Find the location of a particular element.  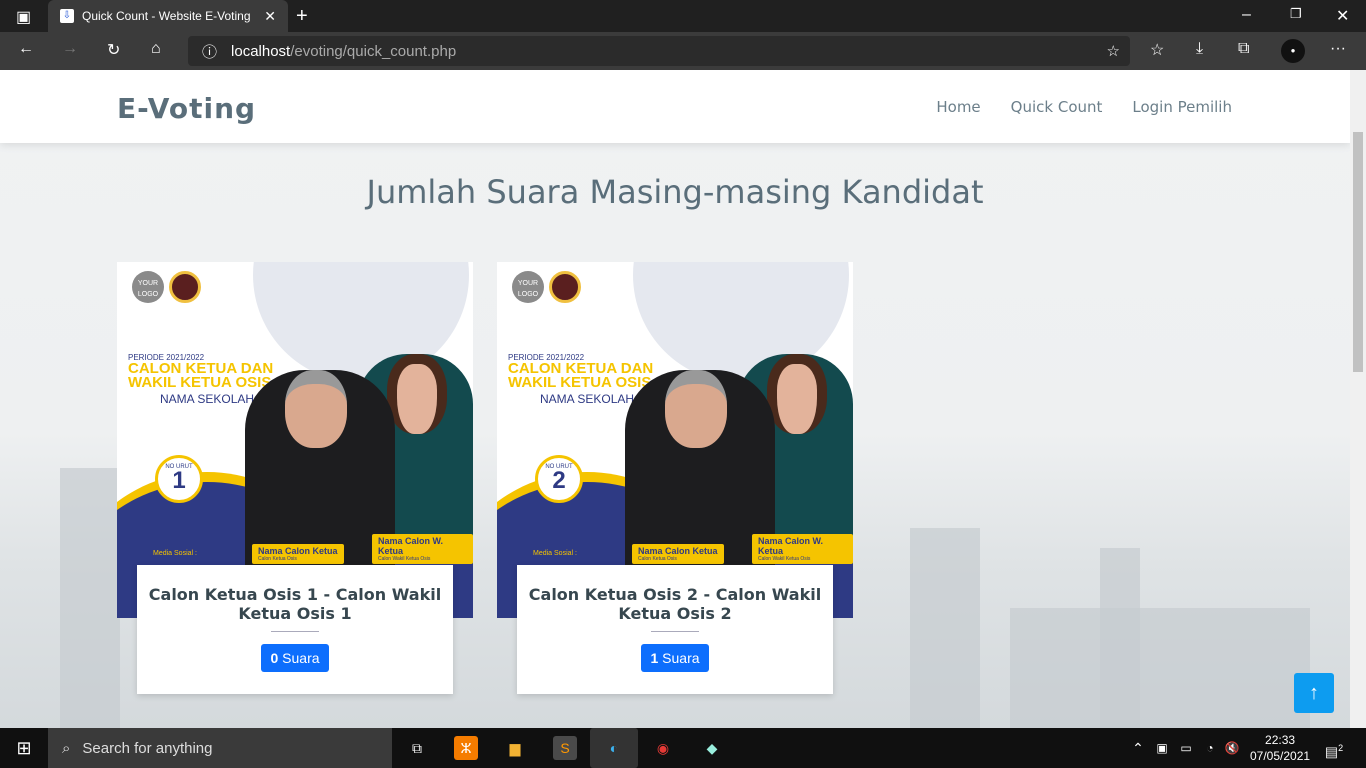

wifi-icon: ◔ is located at coordinates (1210, 748).